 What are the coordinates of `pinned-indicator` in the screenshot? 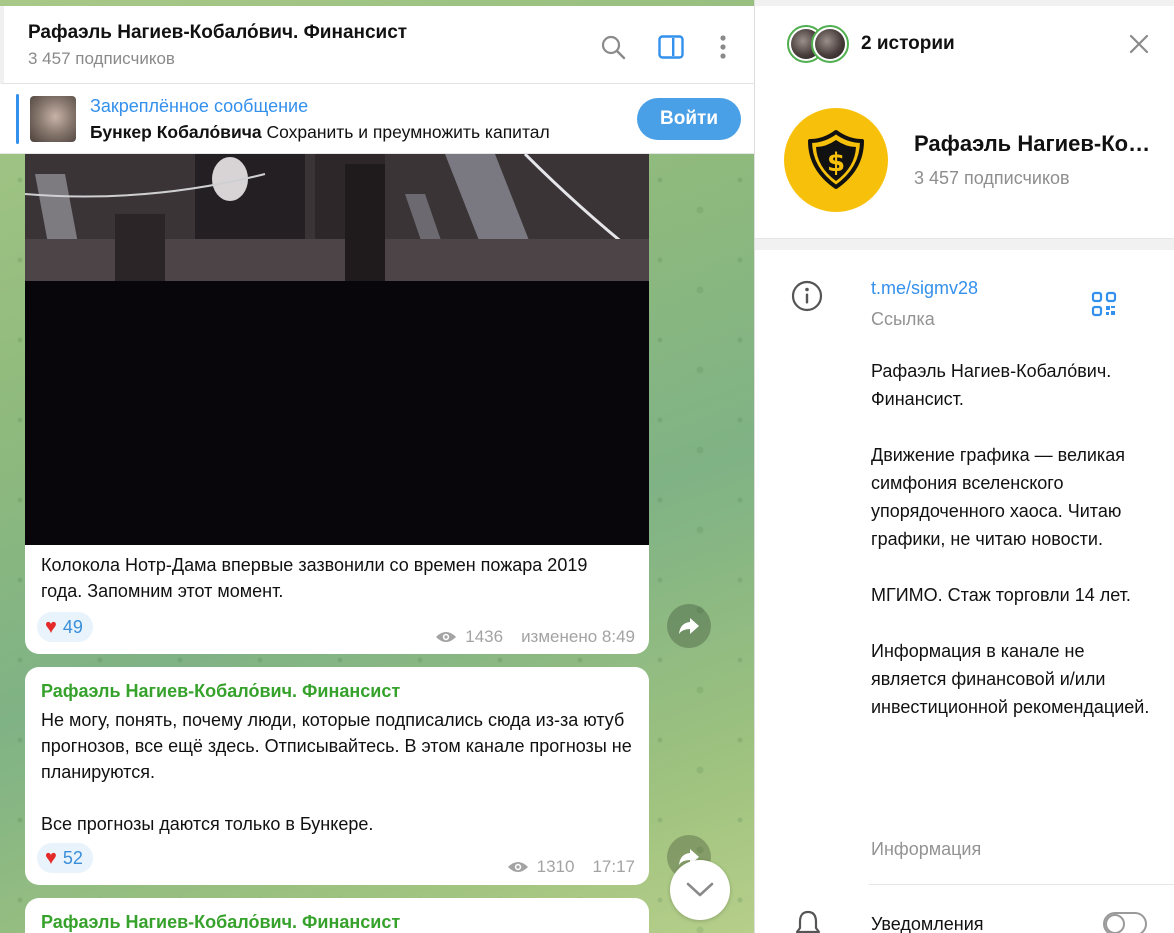 It's located at (17, 119).